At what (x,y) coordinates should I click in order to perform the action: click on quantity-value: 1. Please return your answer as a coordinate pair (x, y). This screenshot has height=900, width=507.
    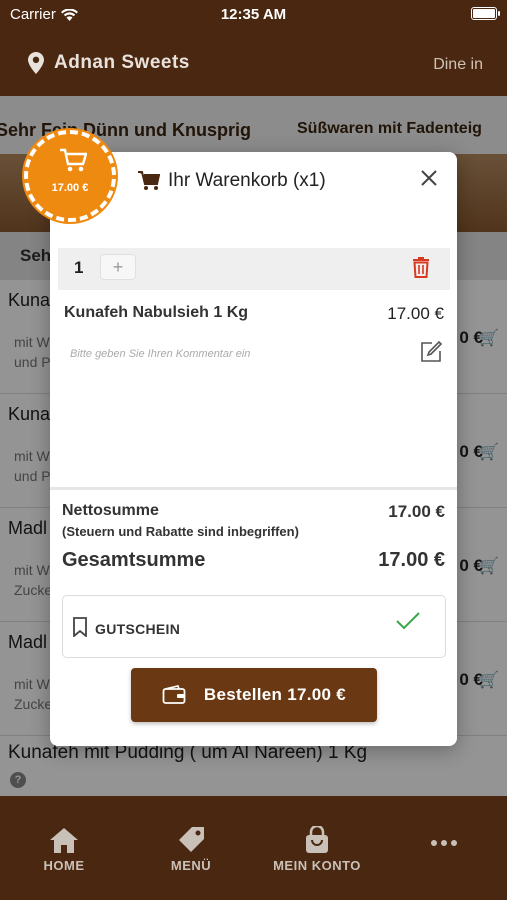
    Looking at the image, I should click on (79, 267).